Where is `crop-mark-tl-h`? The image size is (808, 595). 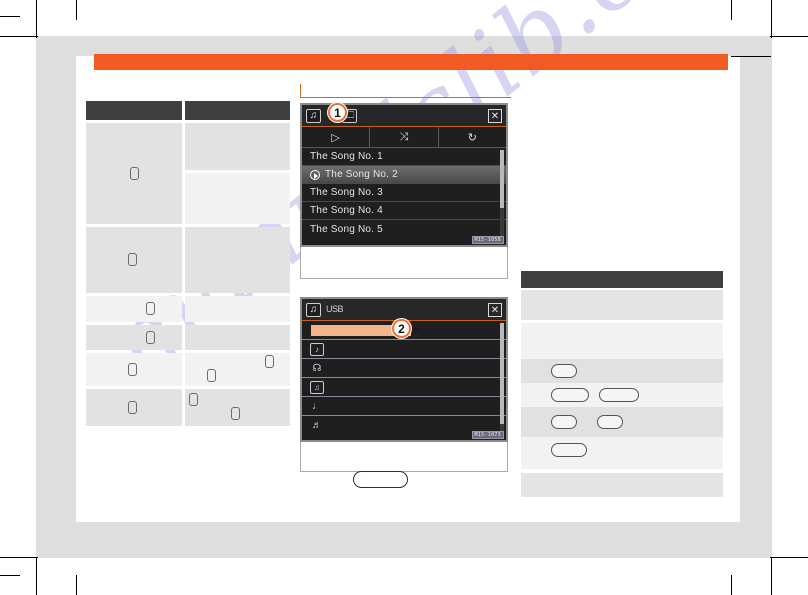 crop-mark-tl-h is located at coordinates (19, 36).